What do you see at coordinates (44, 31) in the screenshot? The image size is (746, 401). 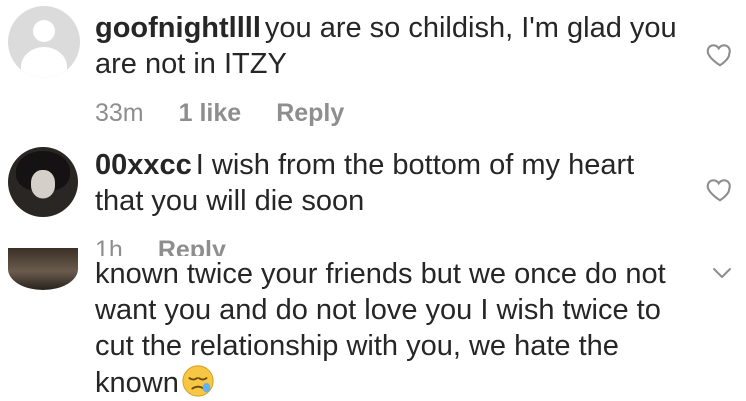 I see `avatar-head-shape` at bounding box center [44, 31].